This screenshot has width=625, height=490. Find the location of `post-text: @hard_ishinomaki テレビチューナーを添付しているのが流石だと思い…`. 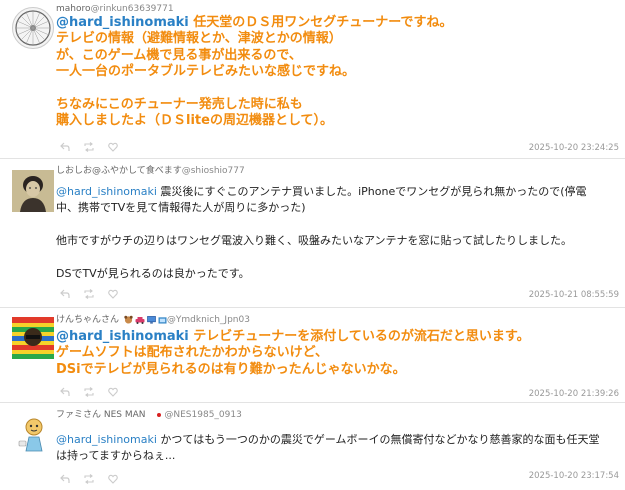

post-text: @hard_ishinomaki テレビチューナーを添付しているのが流石だと思い… is located at coordinates (293, 353).